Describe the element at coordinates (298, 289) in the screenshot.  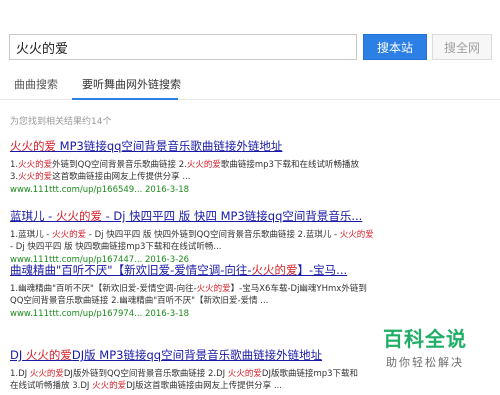
I see `text-segment: 】-宝马X6车载-Dj幽魂YHmx外链到` at that location.